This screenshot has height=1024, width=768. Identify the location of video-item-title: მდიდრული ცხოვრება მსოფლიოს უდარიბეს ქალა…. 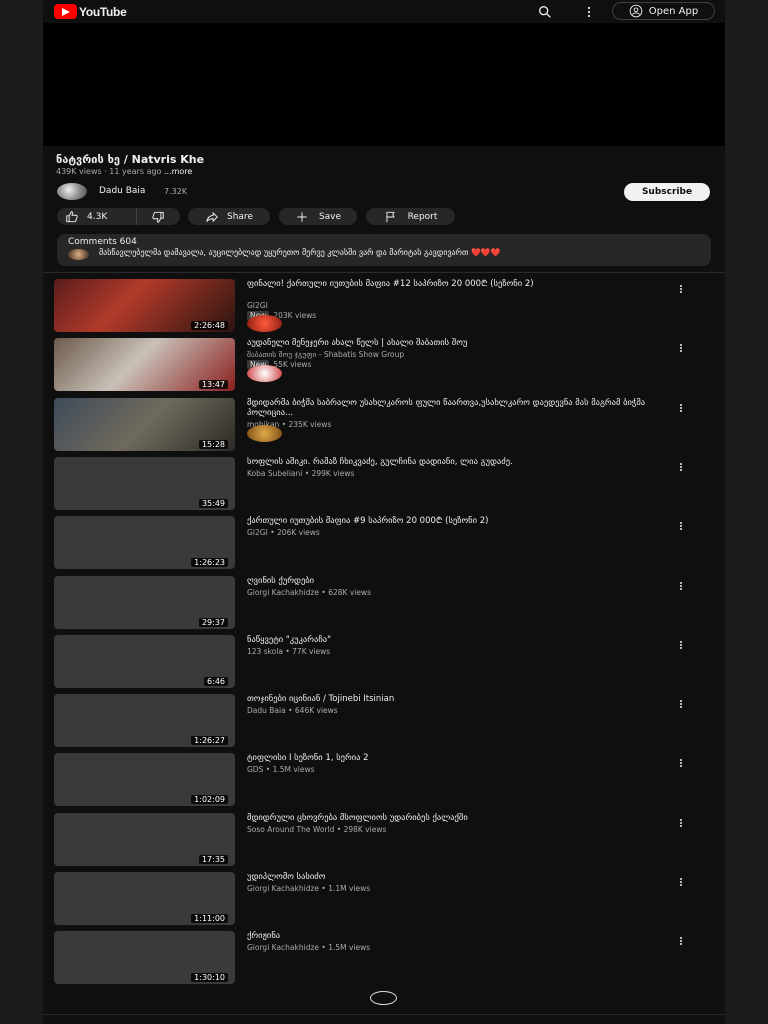
(449, 818).